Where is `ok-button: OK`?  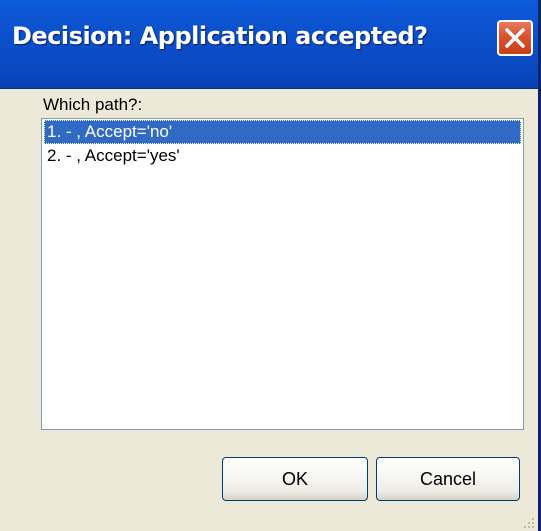
ok-button: OK is located at coordinates (295, 479).